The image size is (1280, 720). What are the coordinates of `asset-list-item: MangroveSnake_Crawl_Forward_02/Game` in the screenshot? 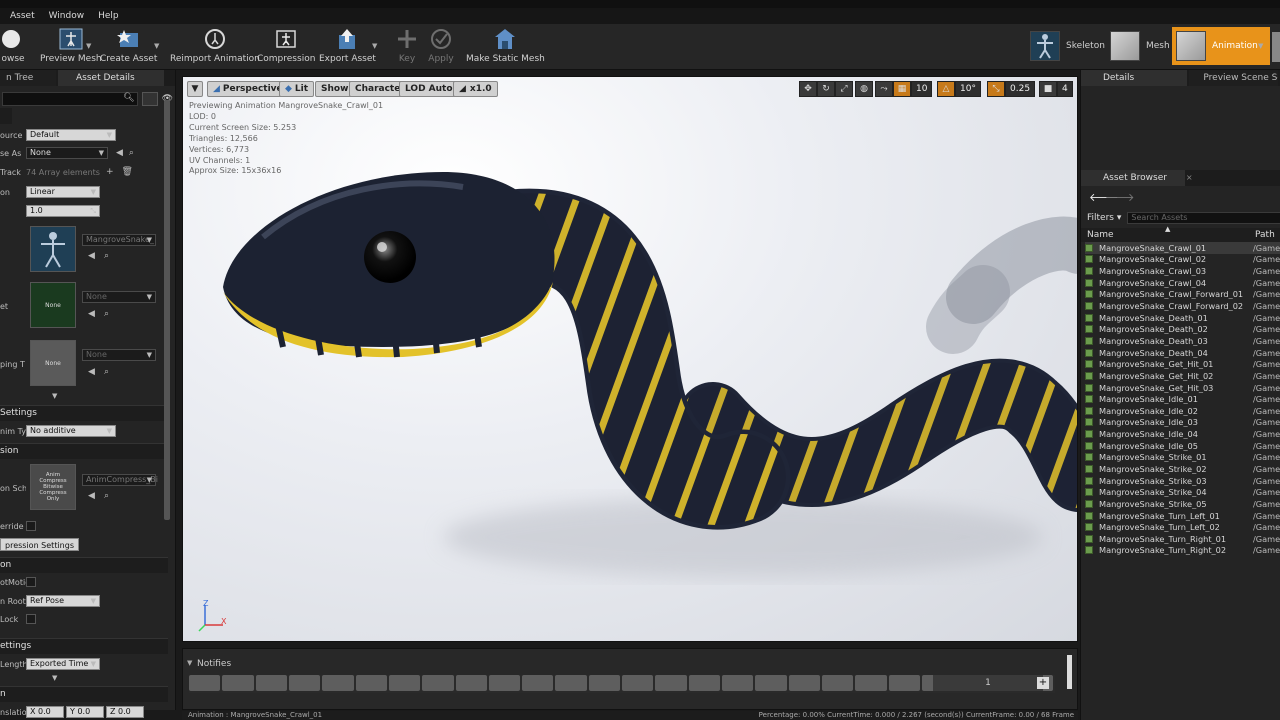 It's located at (1182, 306).